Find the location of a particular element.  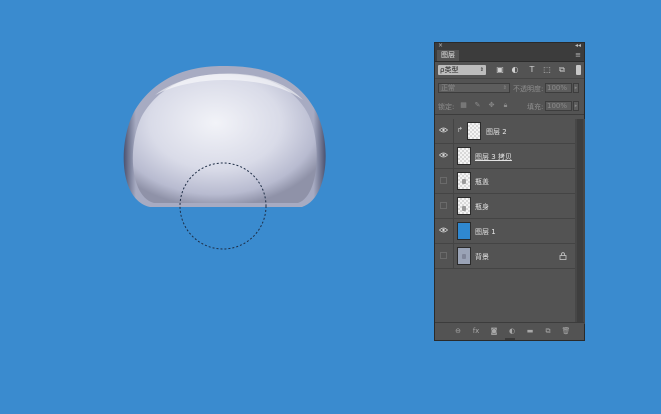

layer-style-icon: fx is located at coordinates (476, 331).